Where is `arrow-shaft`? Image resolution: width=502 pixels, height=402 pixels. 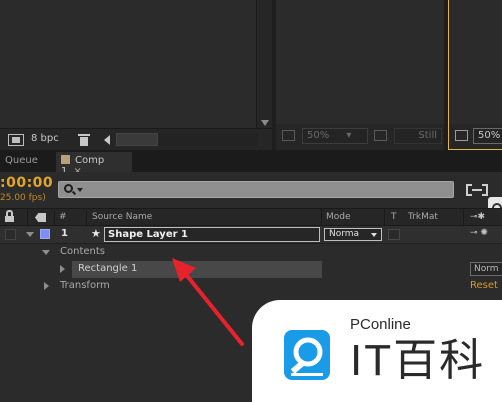 arrow-shaft is located at coordinates (213, 308).